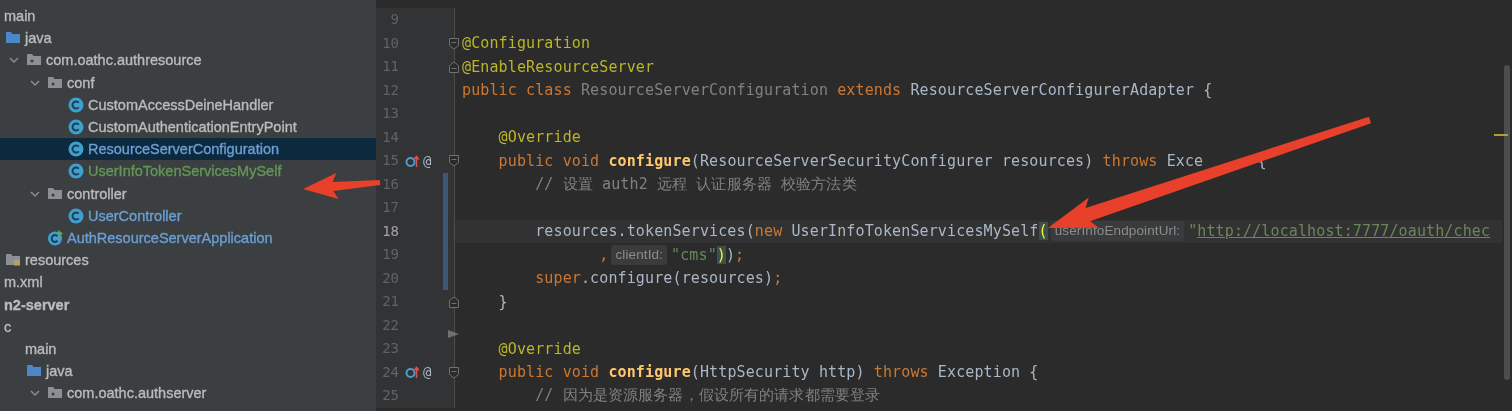 The image size is (1512, 411). Describe the element at coordinates (390, 231) in the screenshot. I see `line-number: 18` at that location.